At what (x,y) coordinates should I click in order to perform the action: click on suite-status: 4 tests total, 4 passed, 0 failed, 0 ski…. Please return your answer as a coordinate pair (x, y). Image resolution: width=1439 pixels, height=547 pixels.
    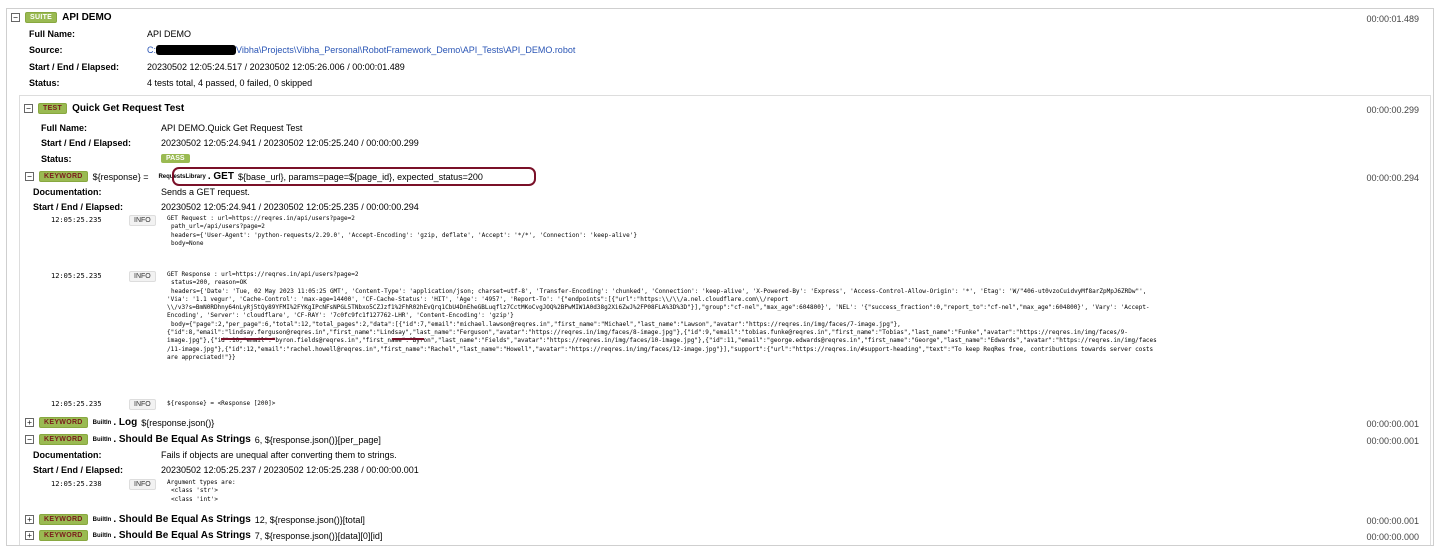
    Looking at the image, I should click on (230, 83).